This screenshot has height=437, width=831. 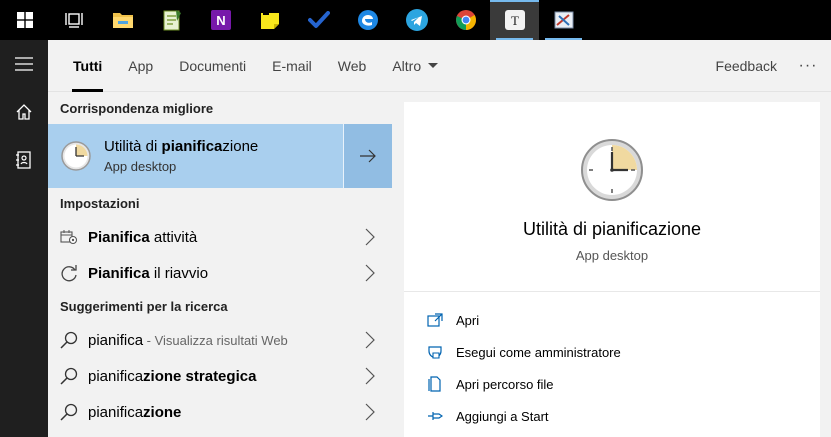 What do you see at coordinates (220, 237) in the screenshot?
I see `settings-item-pianifica-attivita: Pianifica attività` at bounding box center [220, 237].